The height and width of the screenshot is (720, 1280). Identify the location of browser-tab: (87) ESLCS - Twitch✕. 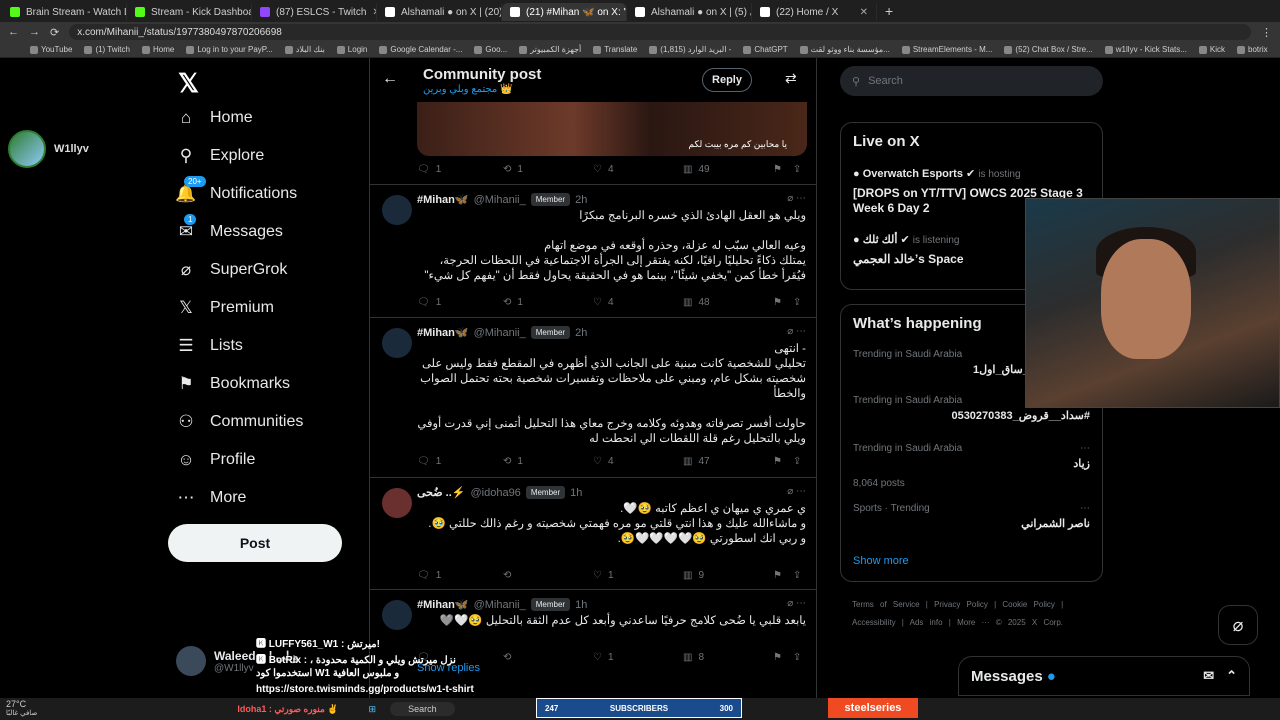
(314, 12).